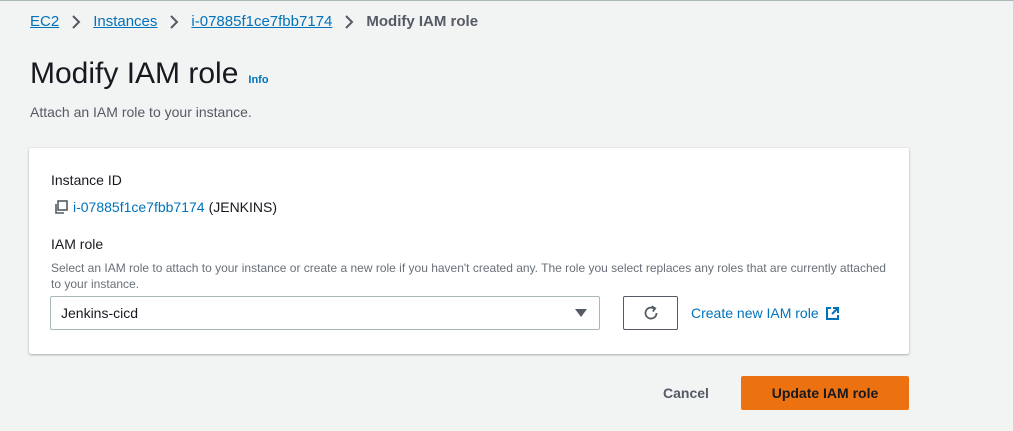 The image size is (1013, 431). I want to click on iam-role-selected-value: Jenkins-cicd, so click(100, 313).